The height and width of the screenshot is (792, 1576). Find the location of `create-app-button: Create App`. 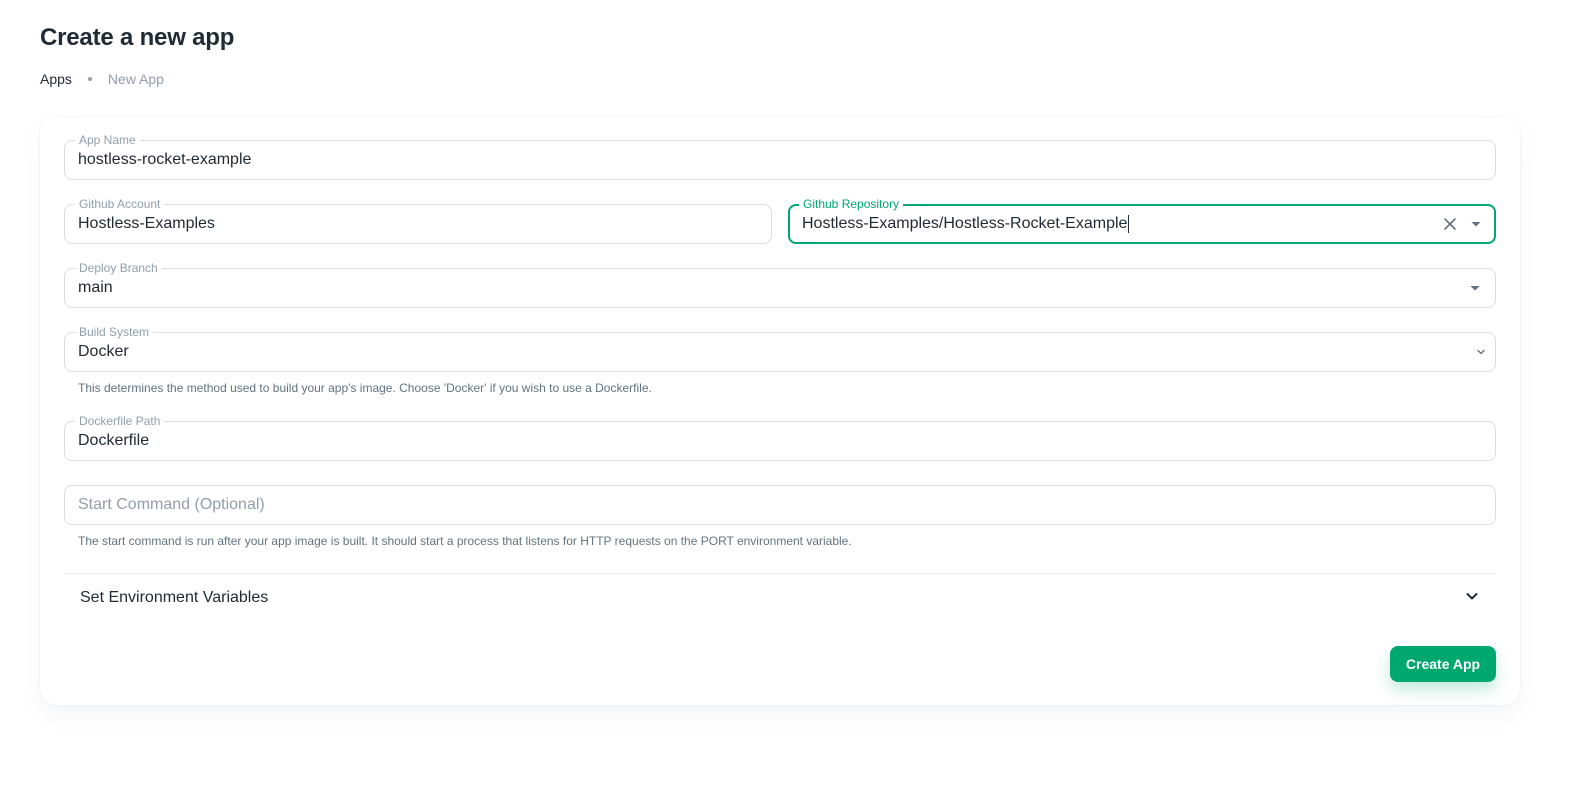

create-app-button: Create App is located at coordinates (1443, 664).